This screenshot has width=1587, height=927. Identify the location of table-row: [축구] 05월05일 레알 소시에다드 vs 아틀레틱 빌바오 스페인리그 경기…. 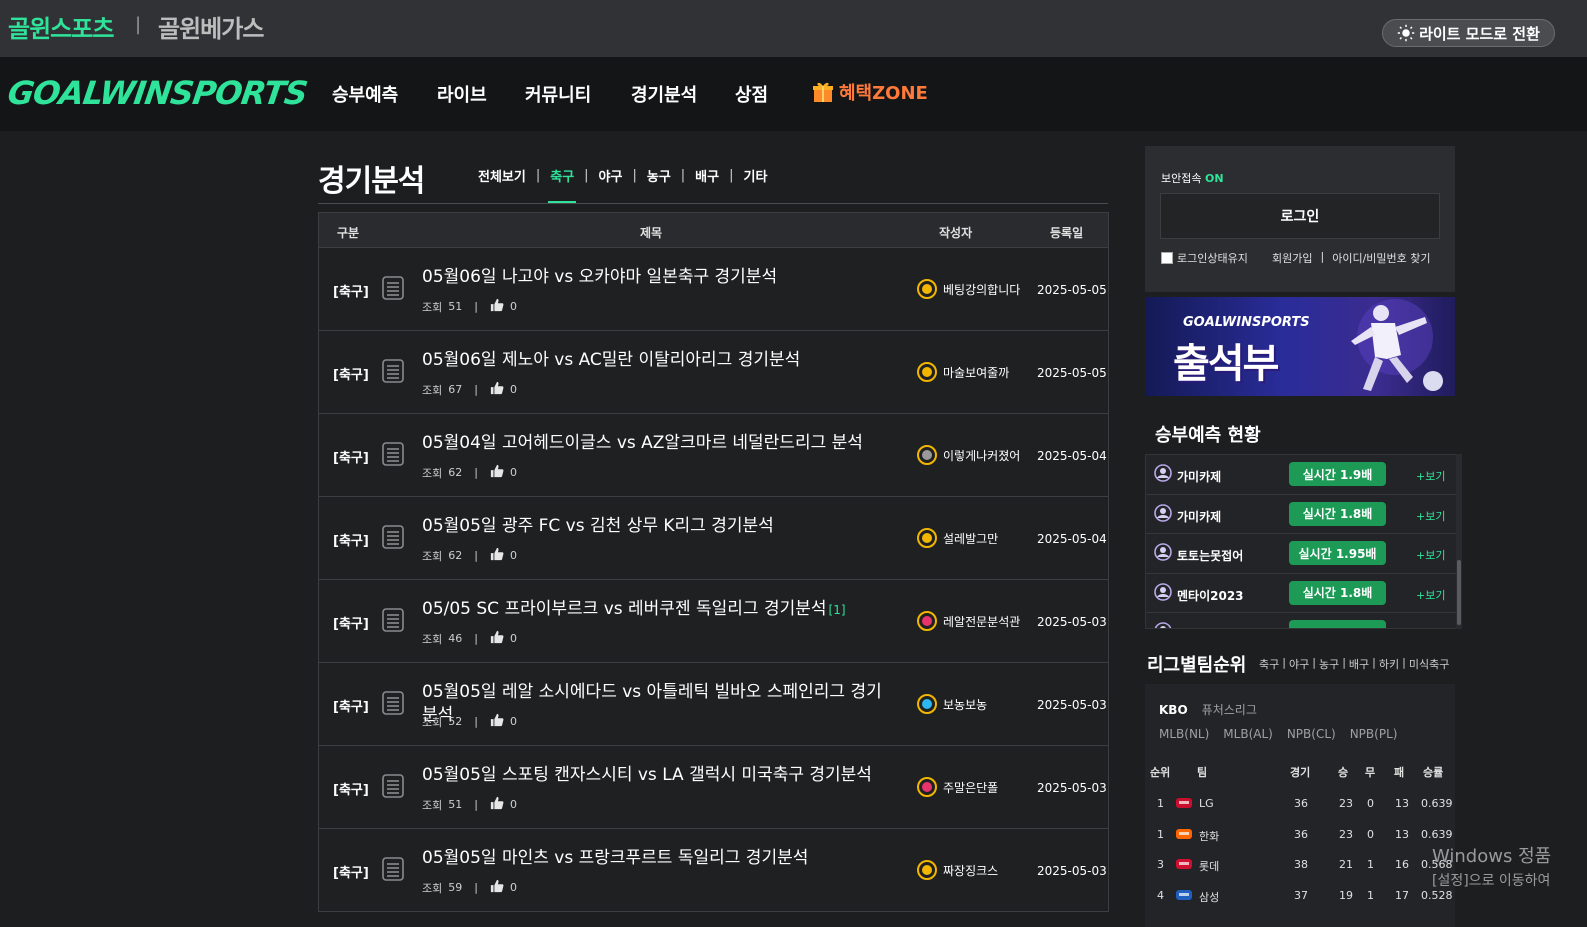
(713, 704).